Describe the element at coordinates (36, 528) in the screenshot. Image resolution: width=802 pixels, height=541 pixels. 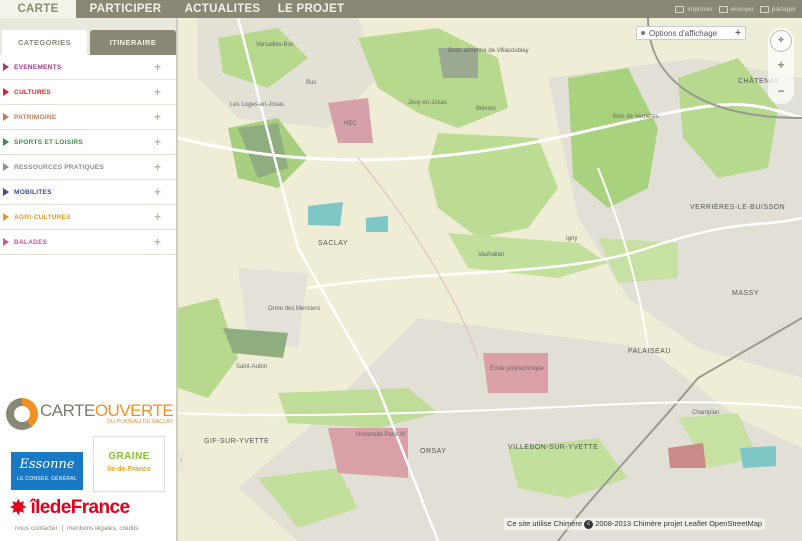
I see `contact-link: nous contacter` at that location.